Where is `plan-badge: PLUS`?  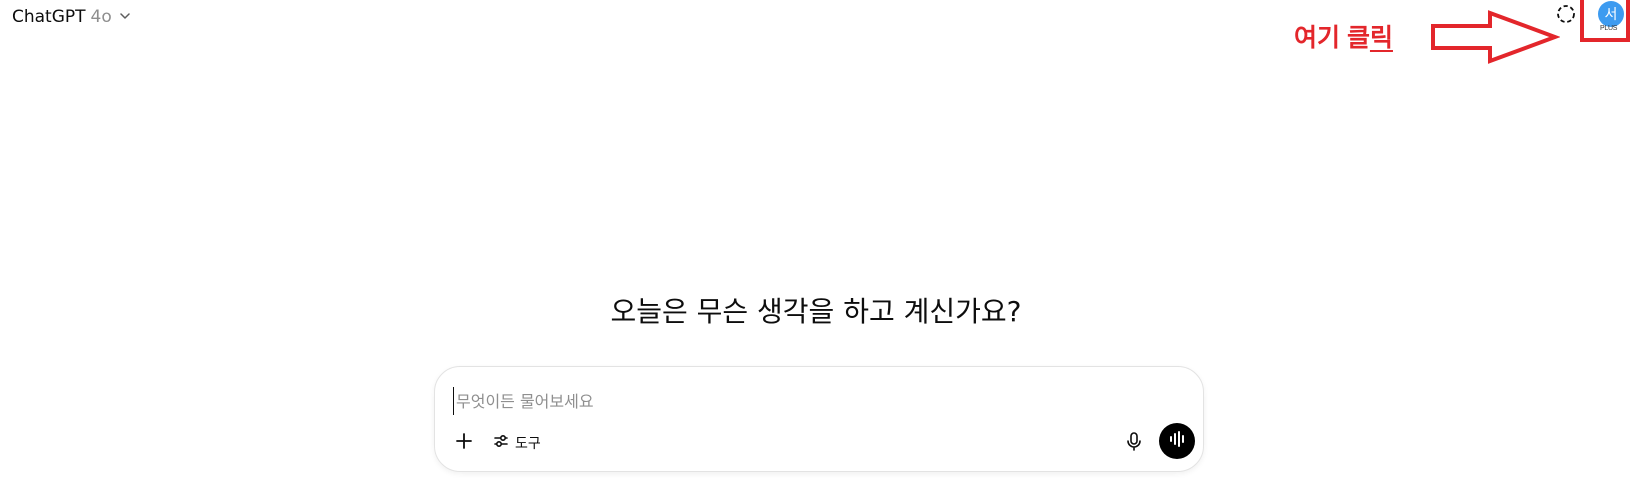 plan-badge: PLUS is located at coordinates (1609, 28).